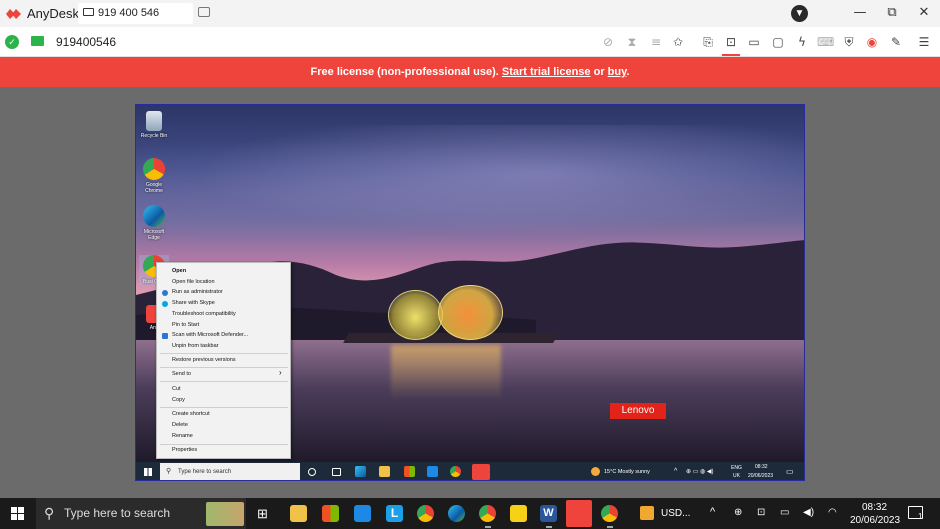  I want to click on new-tab-icon, so click(204, 12).